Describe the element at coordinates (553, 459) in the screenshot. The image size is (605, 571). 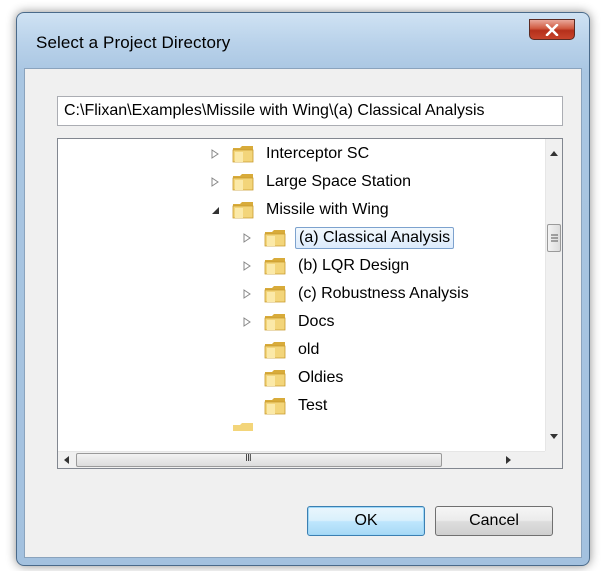
I see `scrollbar-corner` at that location.